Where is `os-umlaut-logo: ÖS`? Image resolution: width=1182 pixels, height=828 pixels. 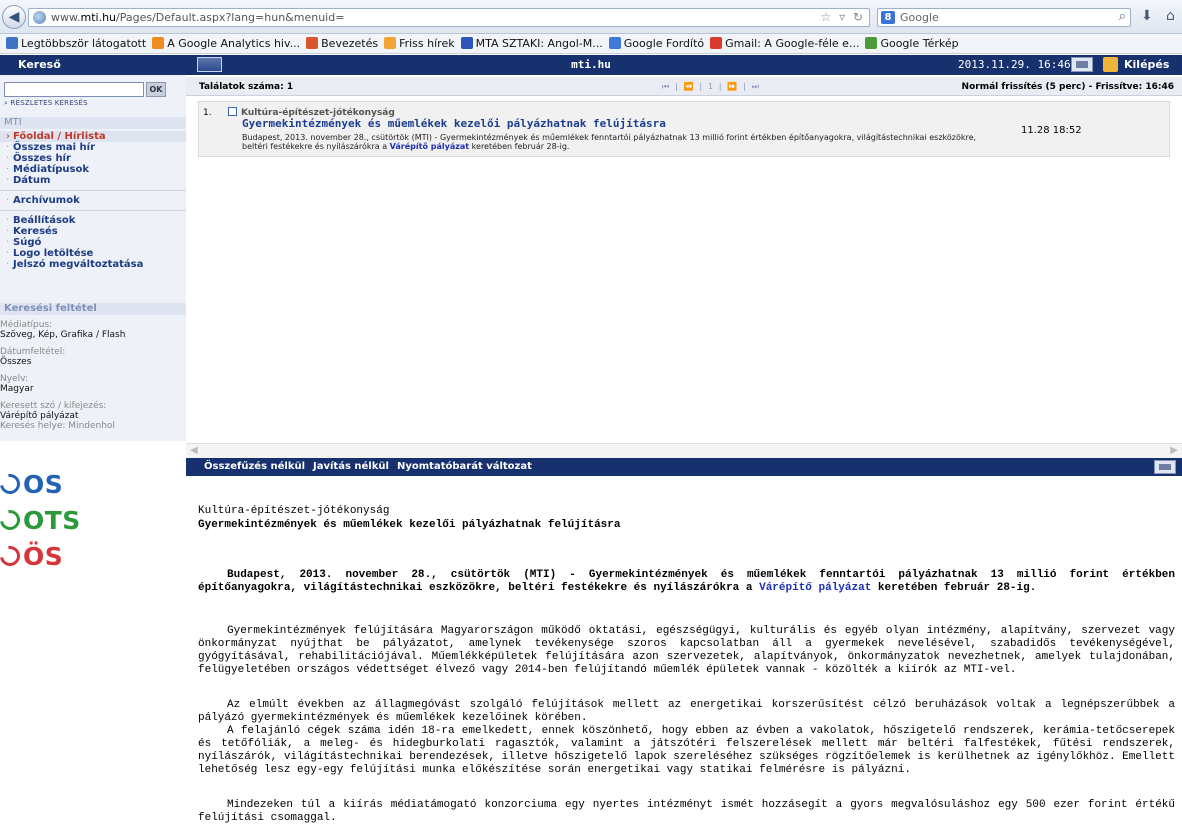 os-umlaut-logo: ÖS is located at coordinates (93, 556).